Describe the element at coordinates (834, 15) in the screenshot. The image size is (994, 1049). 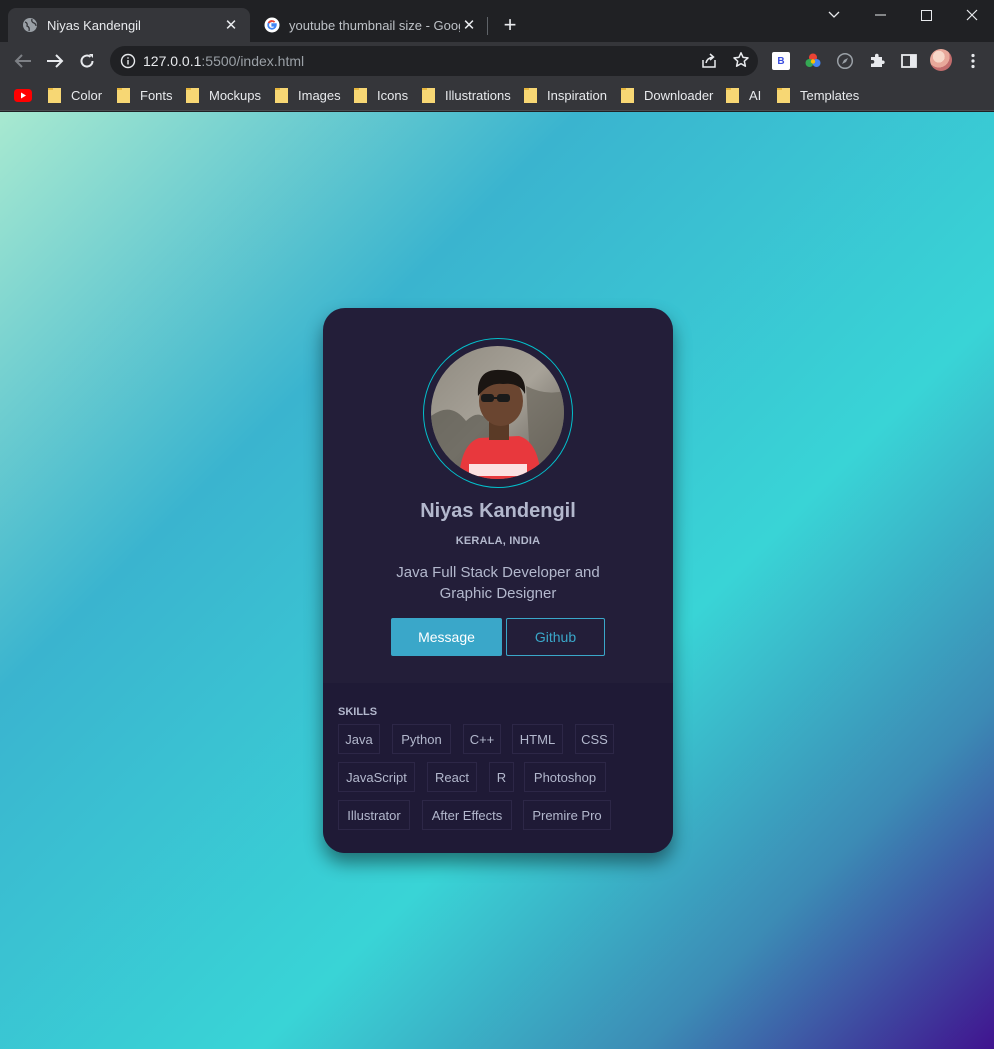
I see `tab-search-chevron-icon` at that location.